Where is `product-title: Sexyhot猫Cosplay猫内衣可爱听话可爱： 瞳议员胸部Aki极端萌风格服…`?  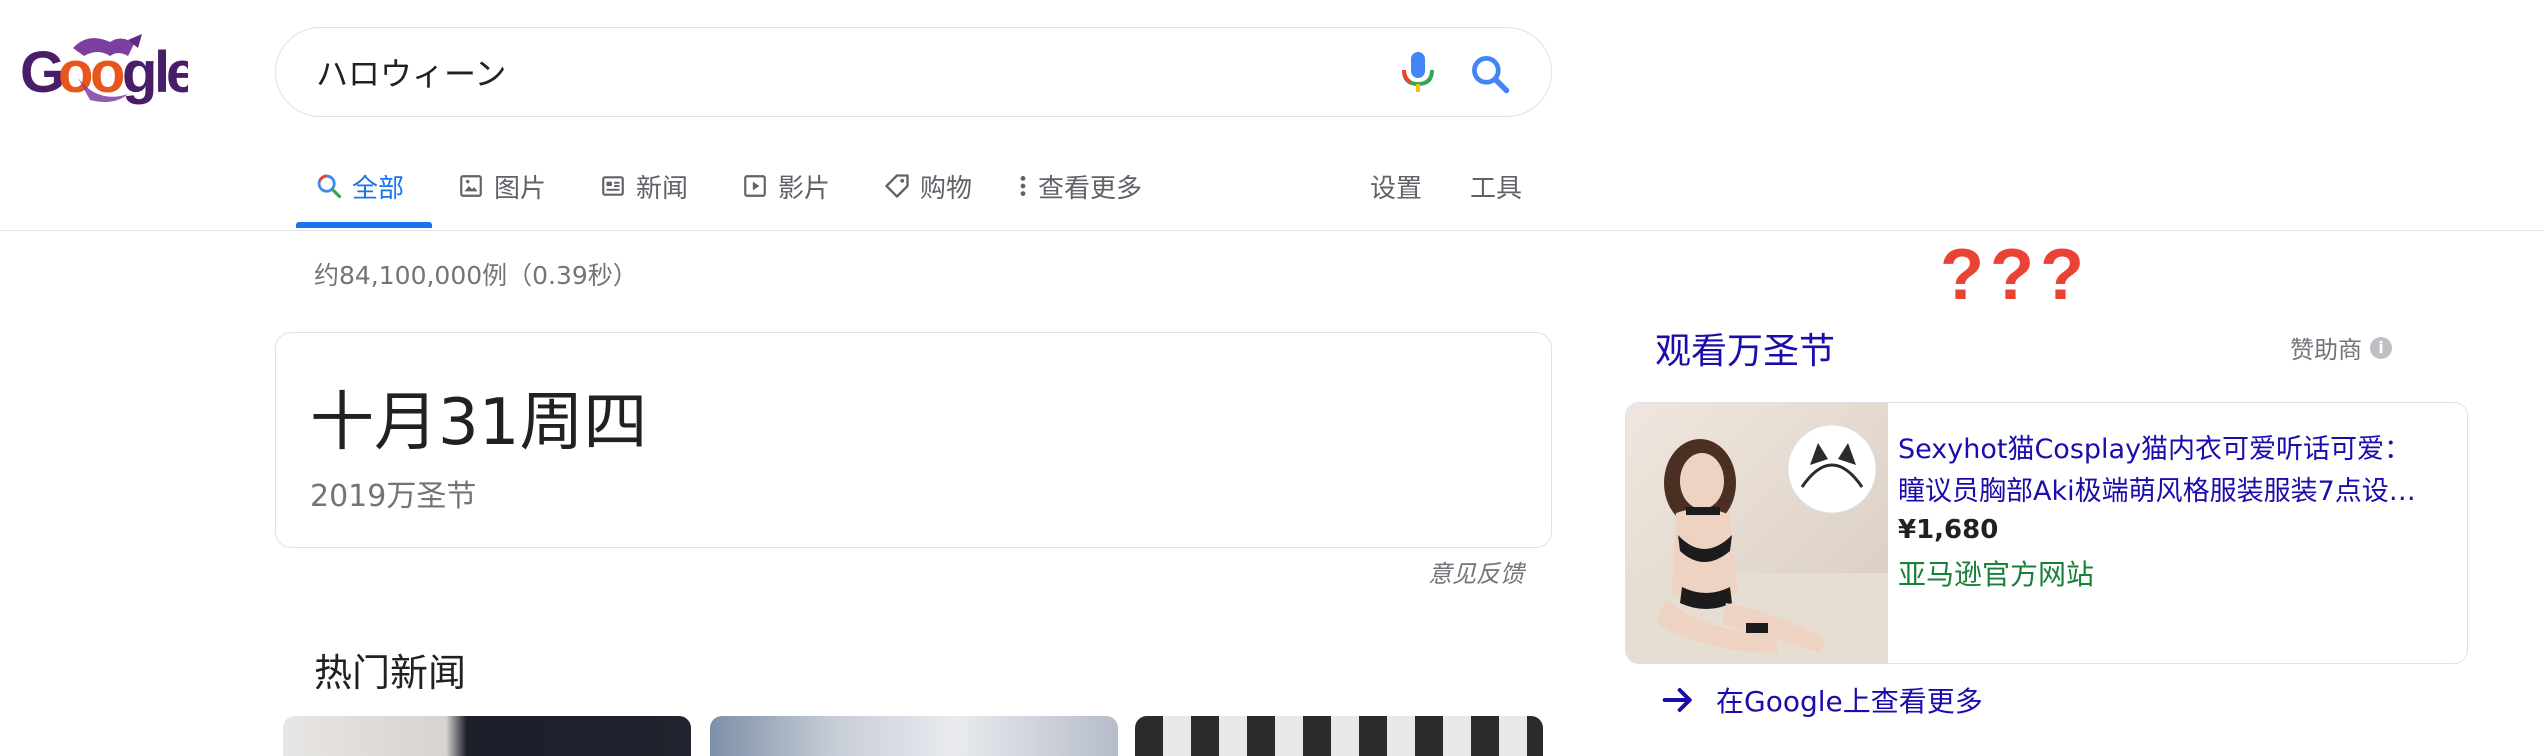
product-title: Sexyhot猫Cosplay猫内衣可爱听话可爱： 瞳议员胸部Aki极端萌风格服… is located at coordinates (2168, 471).